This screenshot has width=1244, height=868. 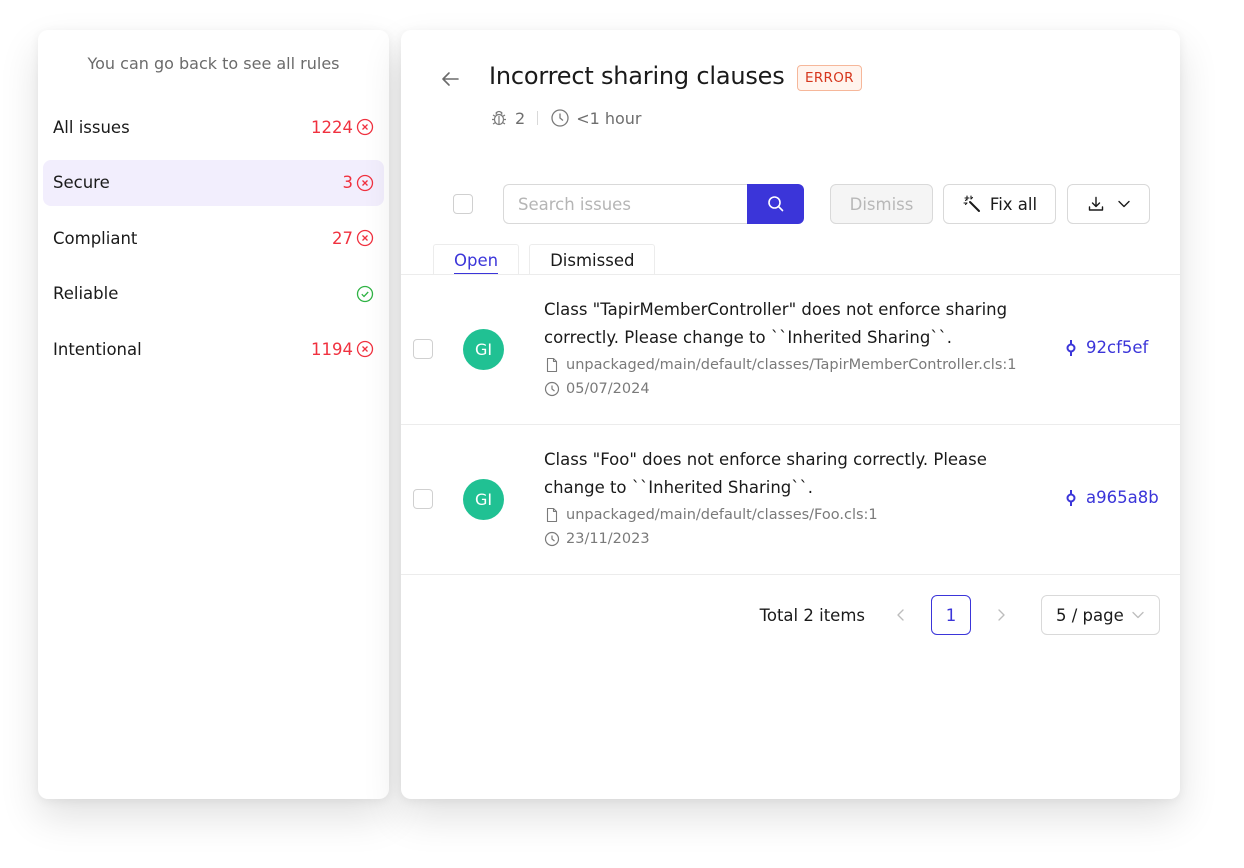 I want to click on commit-hash: a965a8b, so click(x=1122, y=497).